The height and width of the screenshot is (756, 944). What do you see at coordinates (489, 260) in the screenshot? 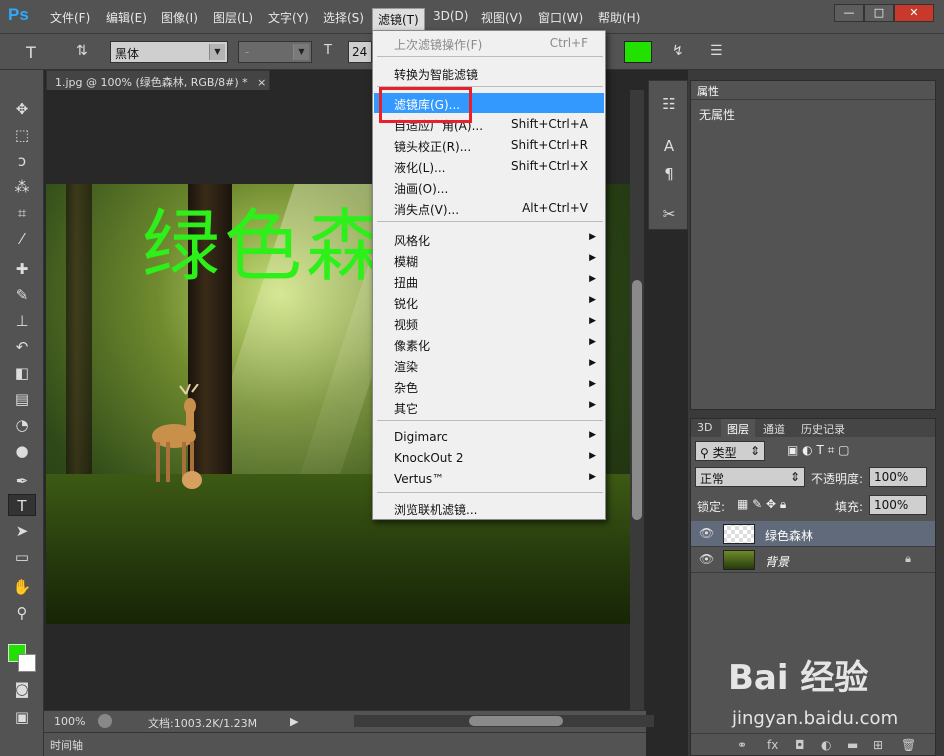
I see `menu-item-blur: 模糊 ▶` at bounding box center [489, 260].